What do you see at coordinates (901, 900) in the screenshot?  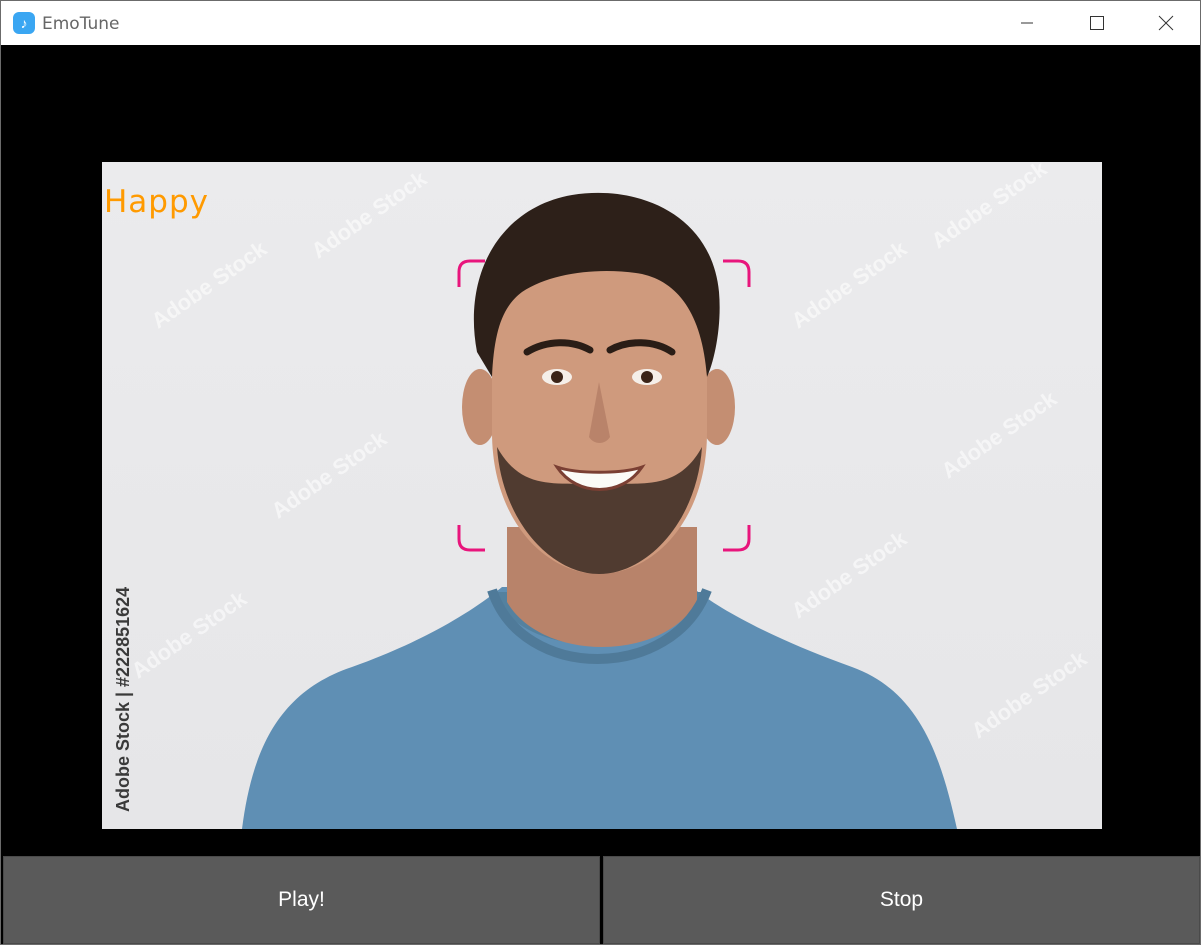 I see `stop-button: Stop` at bounding box center [901, 900].